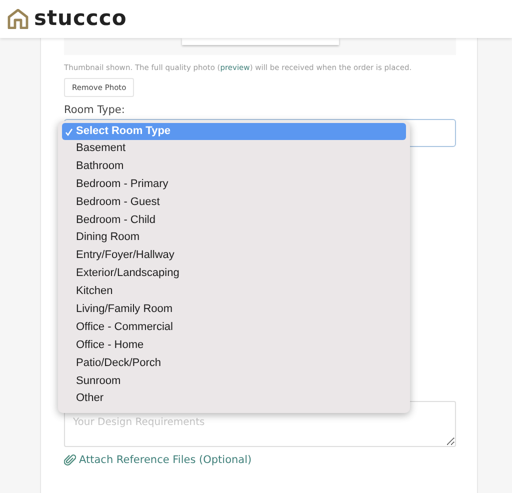  I want to click on room-type-label: Room Type:, so click(94, 110).